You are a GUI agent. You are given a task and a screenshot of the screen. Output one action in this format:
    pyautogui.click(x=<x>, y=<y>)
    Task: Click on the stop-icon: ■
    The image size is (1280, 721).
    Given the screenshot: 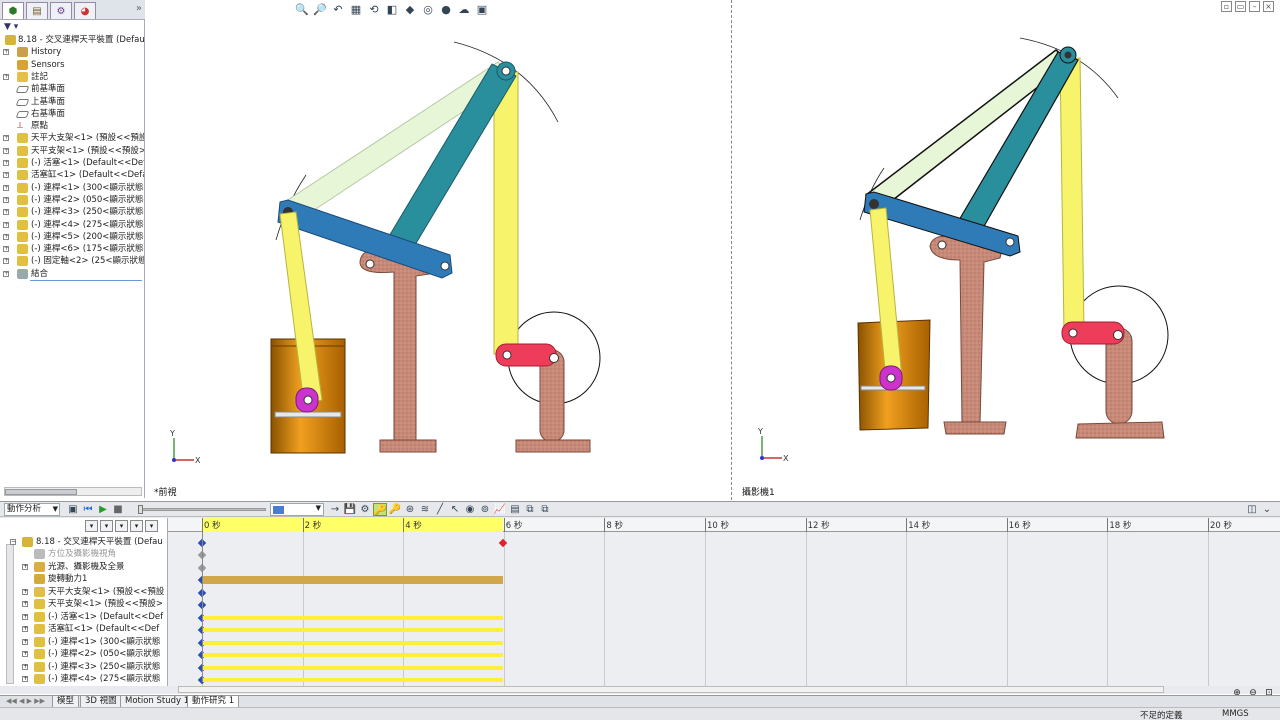 What is the action you would take?
    pyautogui.click(x=118, y=509)
    